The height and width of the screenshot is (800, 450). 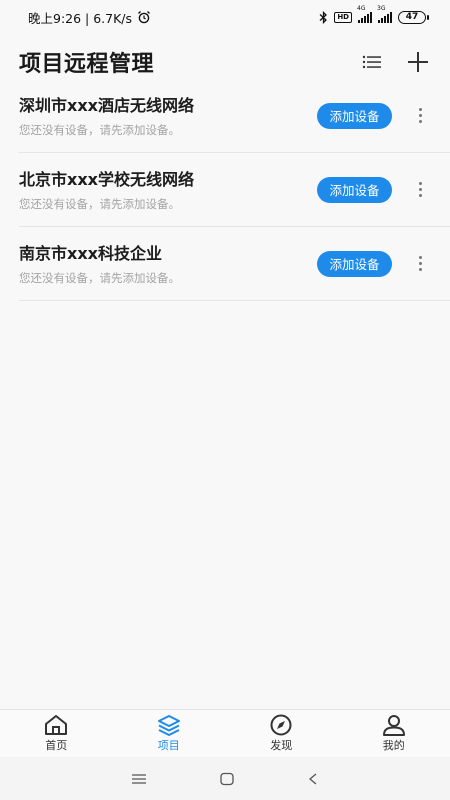 I want to click on bottom-nav: 首页 项目 发现 我的, so click(x=225, y=733).